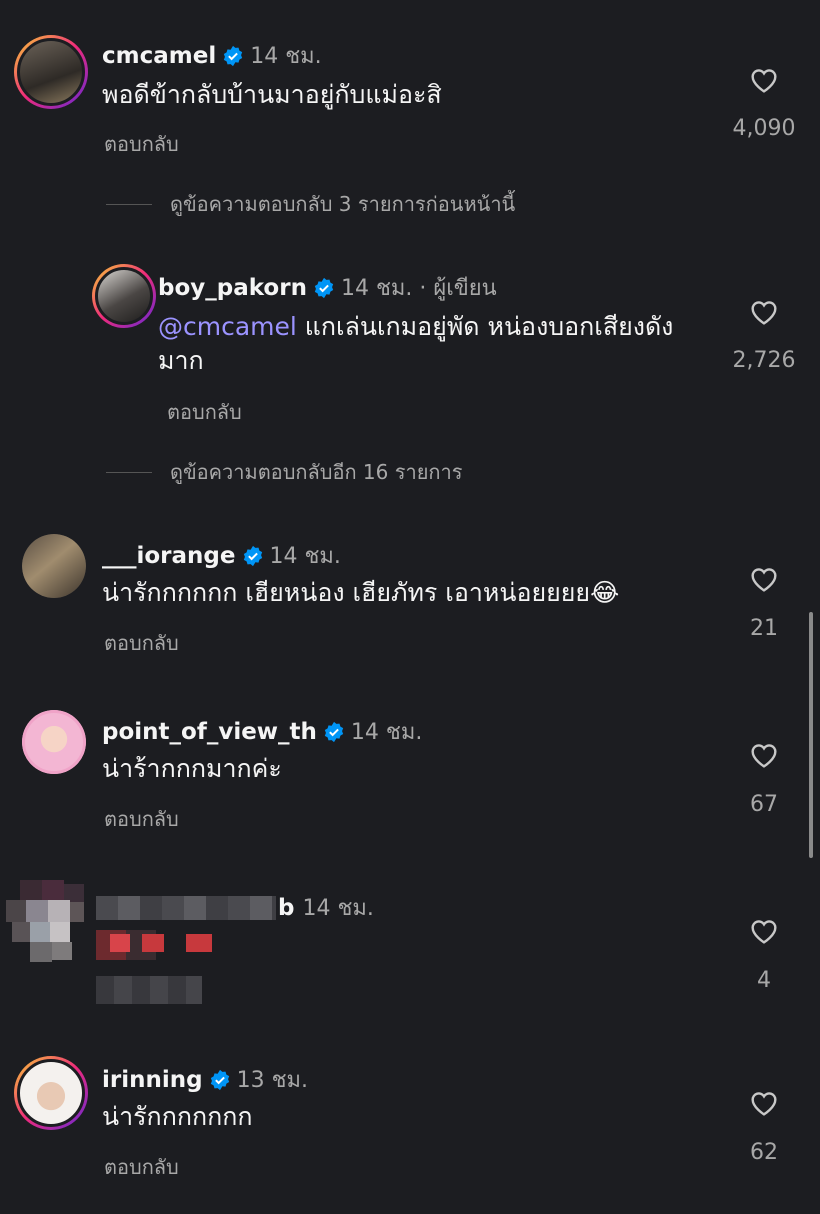 This screenshot has width=820, height=1214. I want to click on like-count: 21, so click(764, 628).